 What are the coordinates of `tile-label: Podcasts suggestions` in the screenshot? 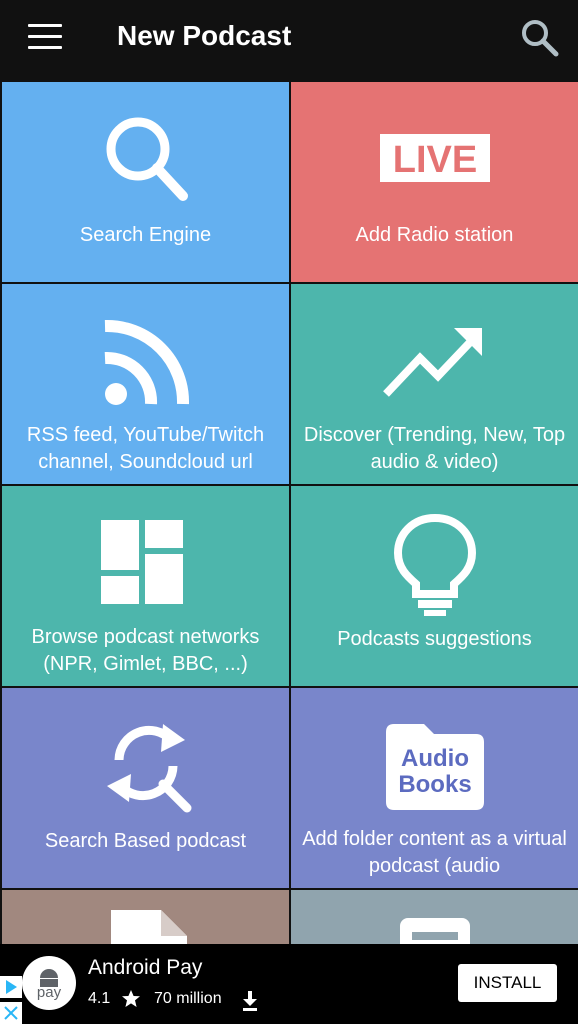 It's located at (434, 639).